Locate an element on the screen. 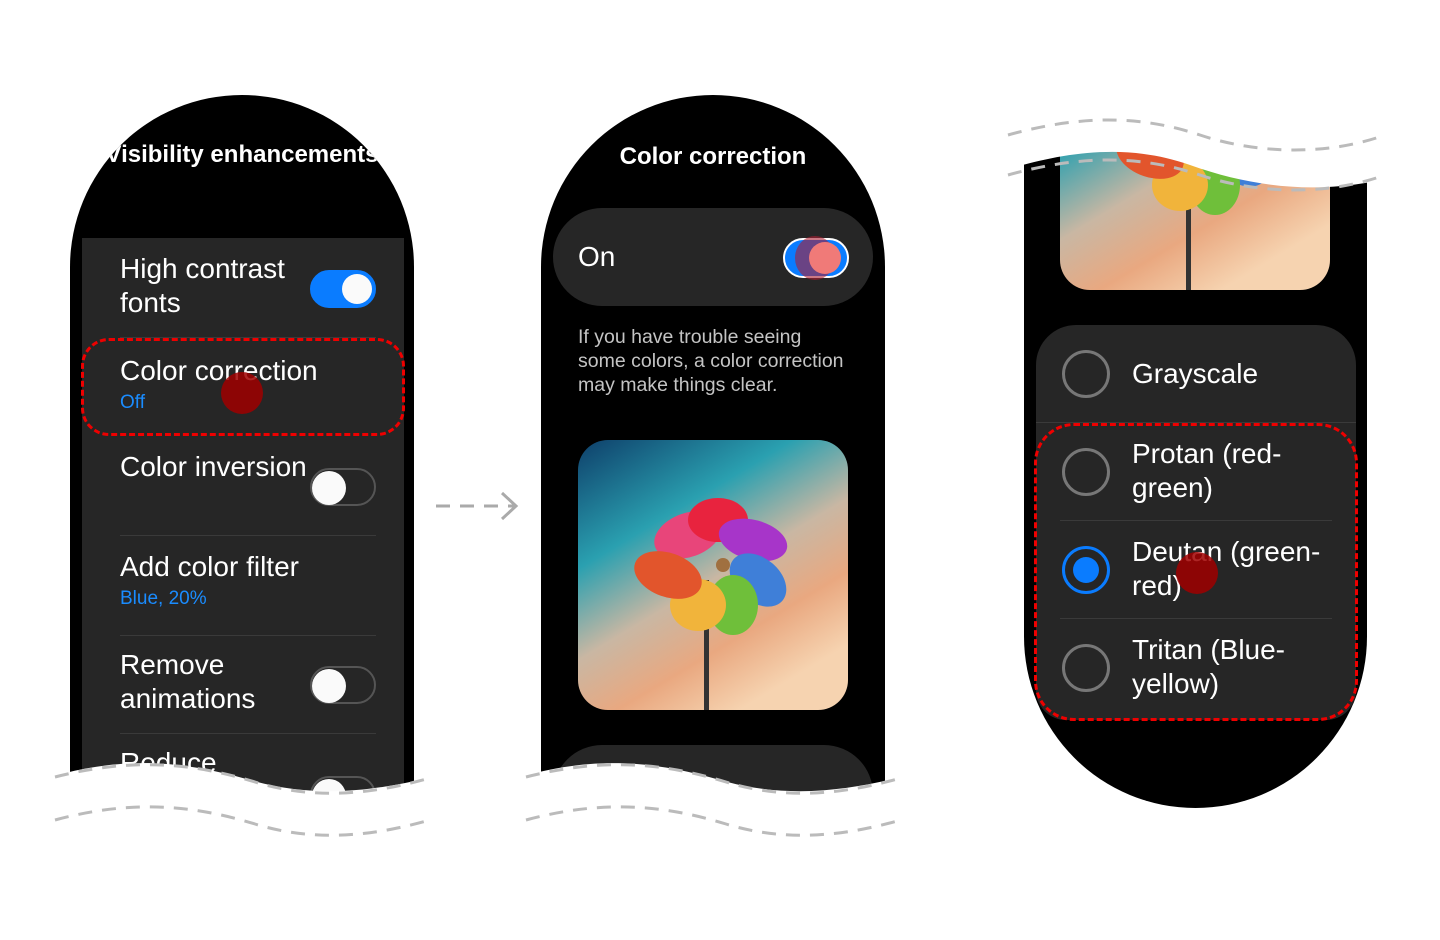 This screenshot has width=1440, height=940. list-item-add-color-filter: Add color filter Blue, 20% is located at coordinates (248, 593).